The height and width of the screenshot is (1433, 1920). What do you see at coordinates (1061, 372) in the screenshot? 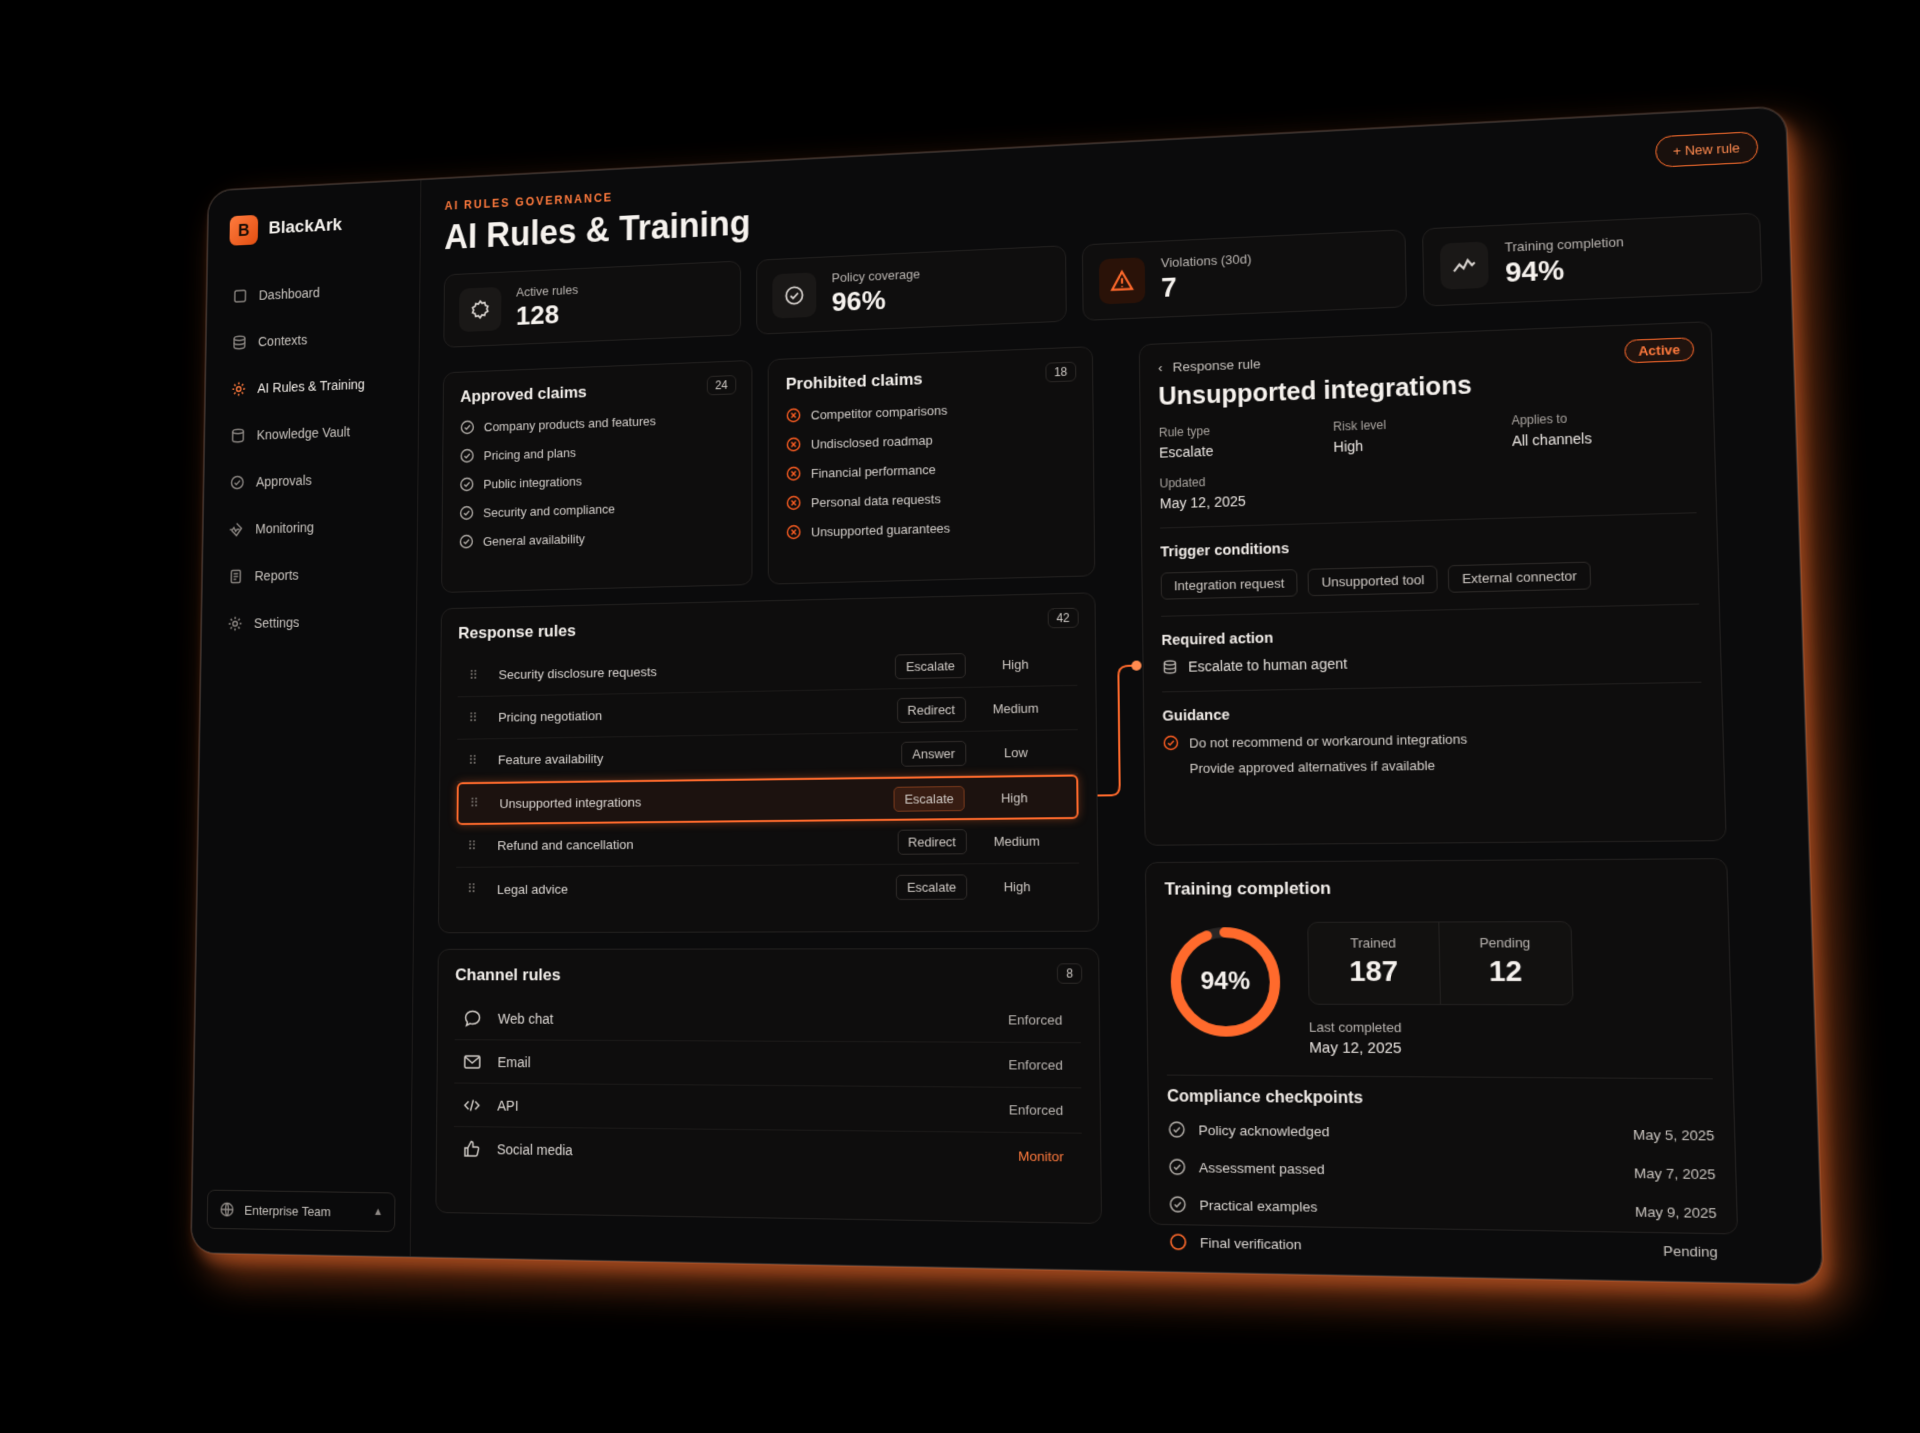
I see `count-badge: 18` at bounding box center [1061, 372].